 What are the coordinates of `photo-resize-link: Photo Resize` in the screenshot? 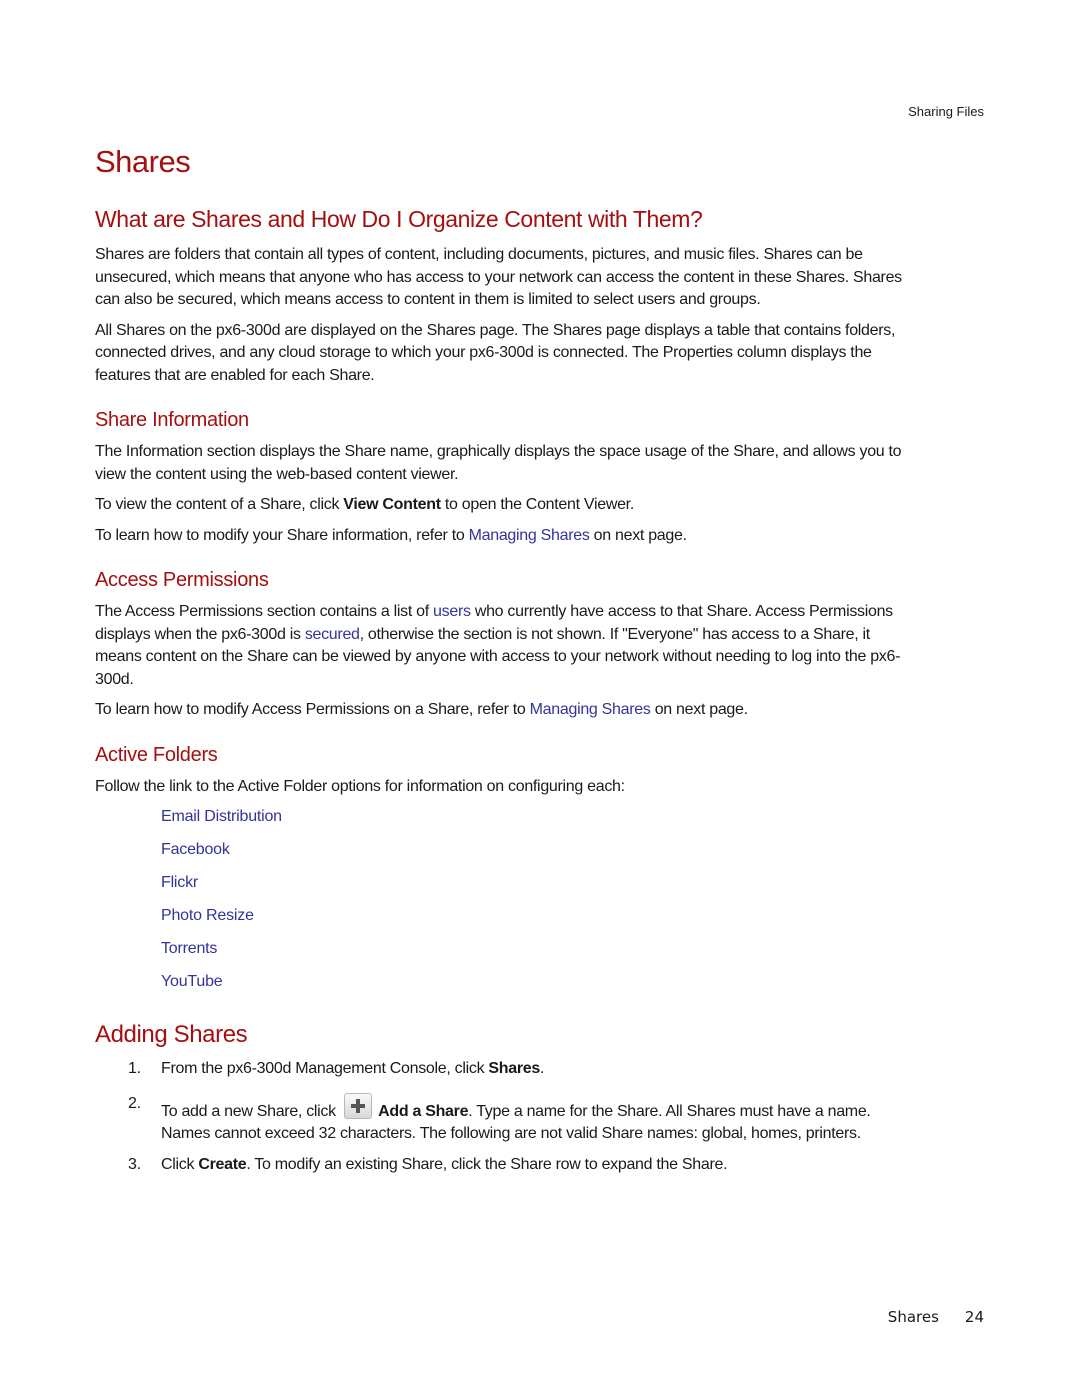 It's located at (207, 915).